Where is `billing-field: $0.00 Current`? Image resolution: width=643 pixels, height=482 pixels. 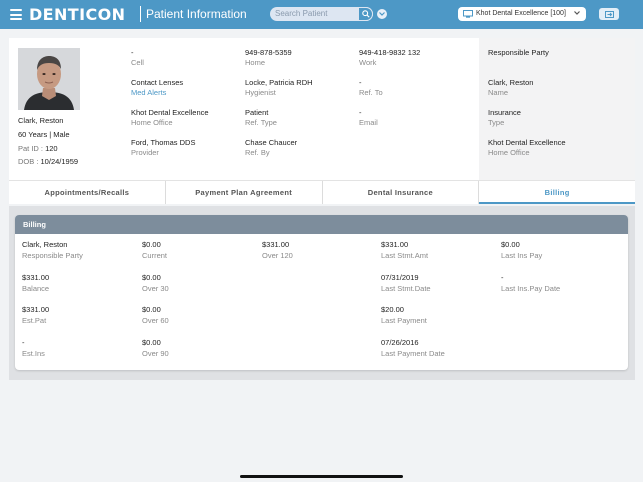 billing-field: $0.00 Current is located at coordinates (154, 250).